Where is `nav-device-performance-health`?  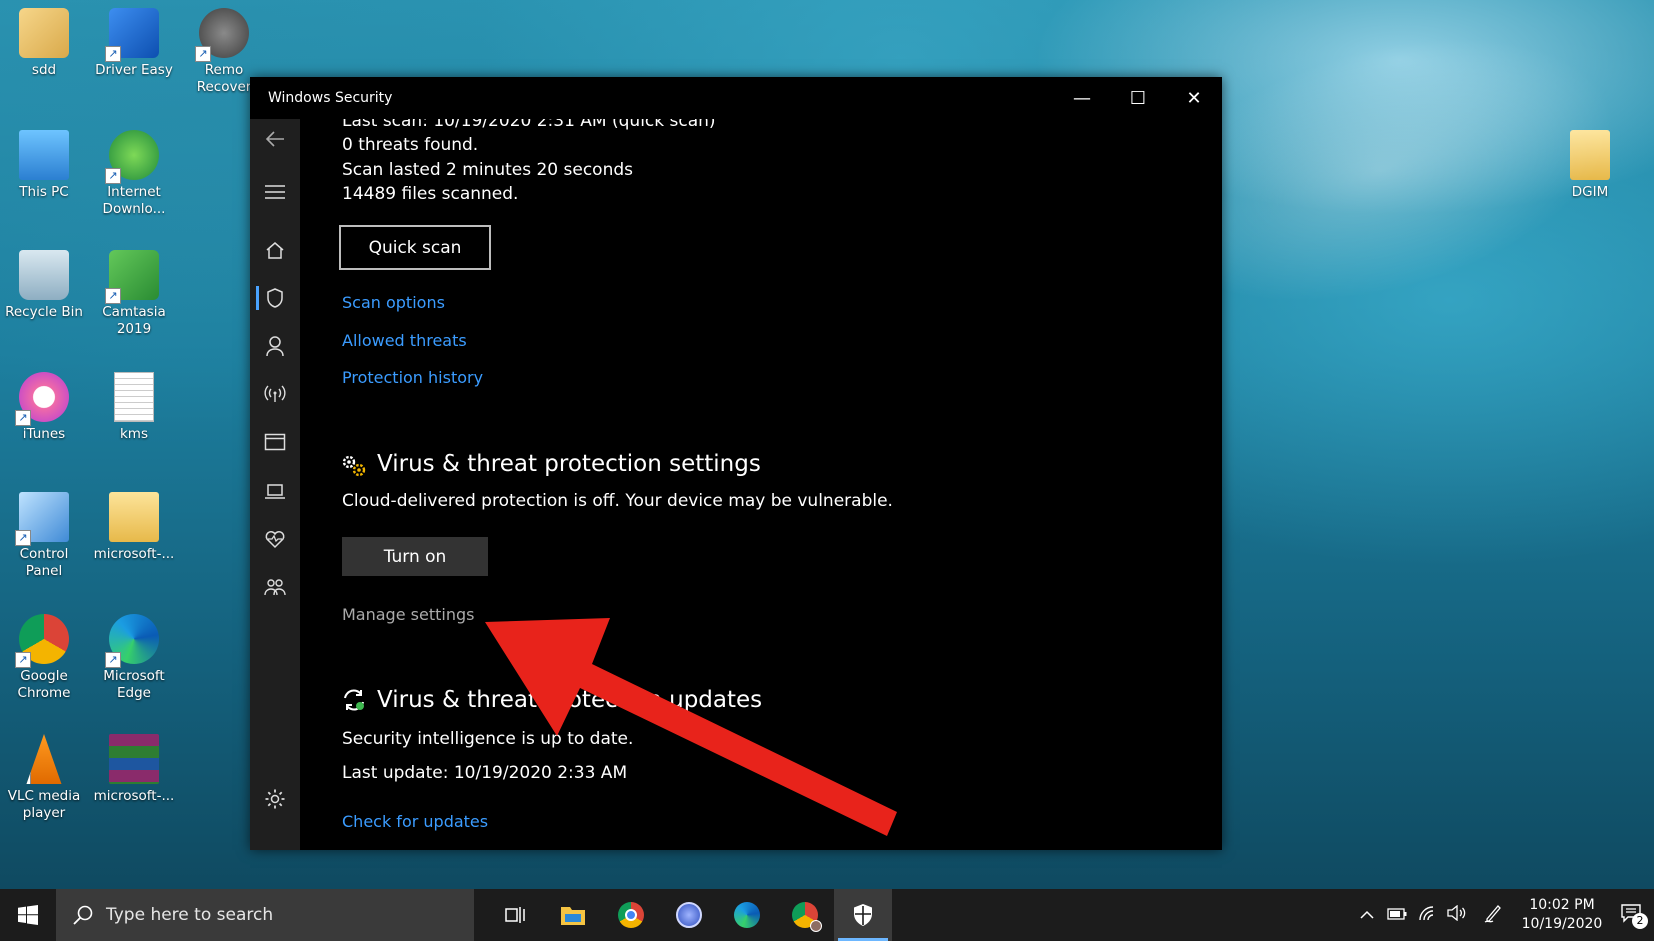 nav-device-performance-health is located at coordinates (275, 539).